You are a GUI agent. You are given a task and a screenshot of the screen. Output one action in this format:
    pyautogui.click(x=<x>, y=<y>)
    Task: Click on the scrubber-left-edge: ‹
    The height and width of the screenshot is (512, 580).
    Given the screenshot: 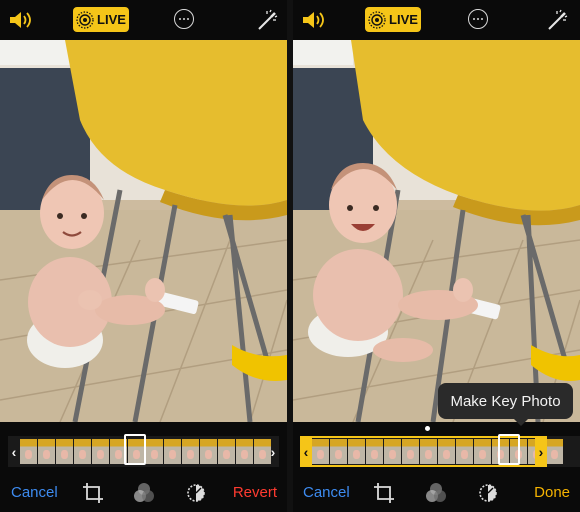 What is the action you would take?
    pyautogui.click(x=14, y=451)
    